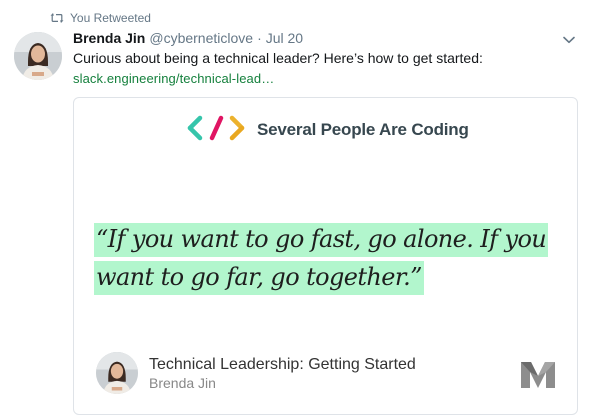  Describe the element at coordinates (282, 364) in the screenshot. I see `card-title: Technical Leadership: Getting Started` at that location.